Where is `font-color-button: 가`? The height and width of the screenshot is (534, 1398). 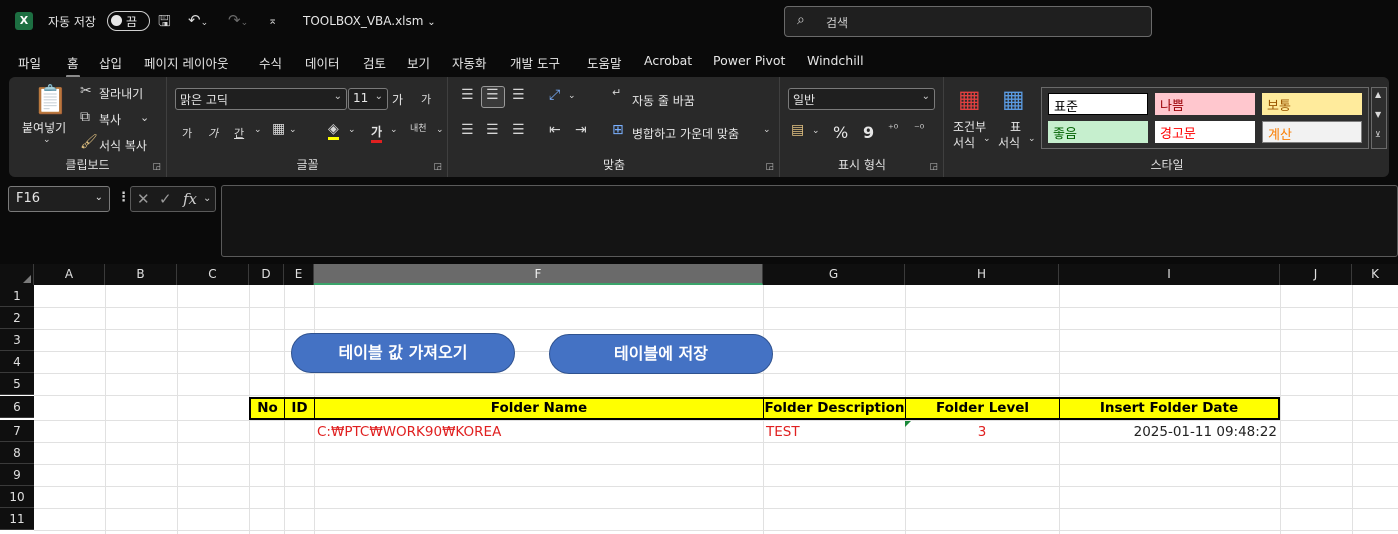
font-color-button: 가 is located at coordinates (377, 133).